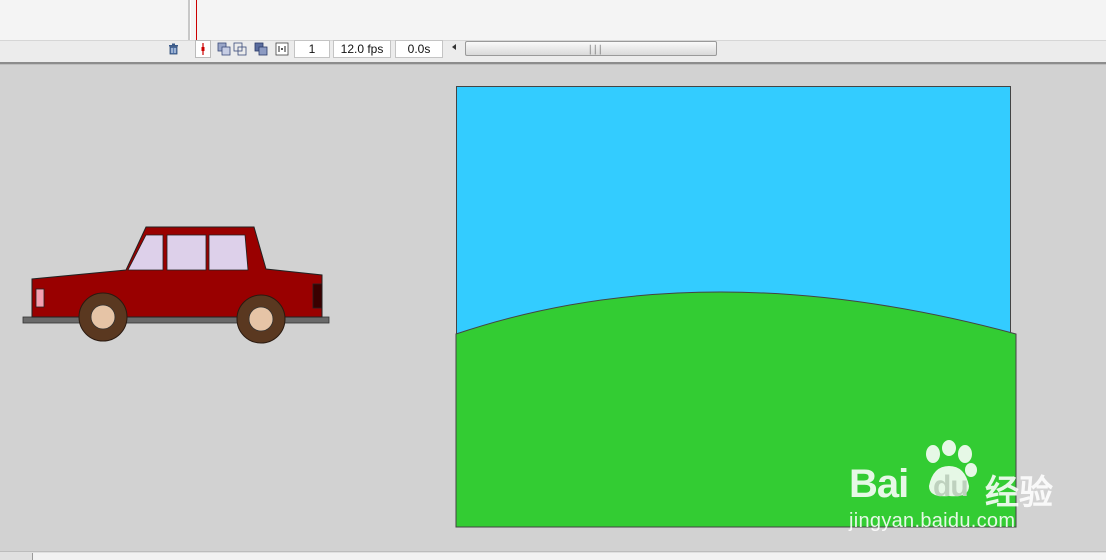 The width and height of the screenshot is (1106, 560). I want to click on frame-rate-field: 12.0 fps, so click(362, 49).